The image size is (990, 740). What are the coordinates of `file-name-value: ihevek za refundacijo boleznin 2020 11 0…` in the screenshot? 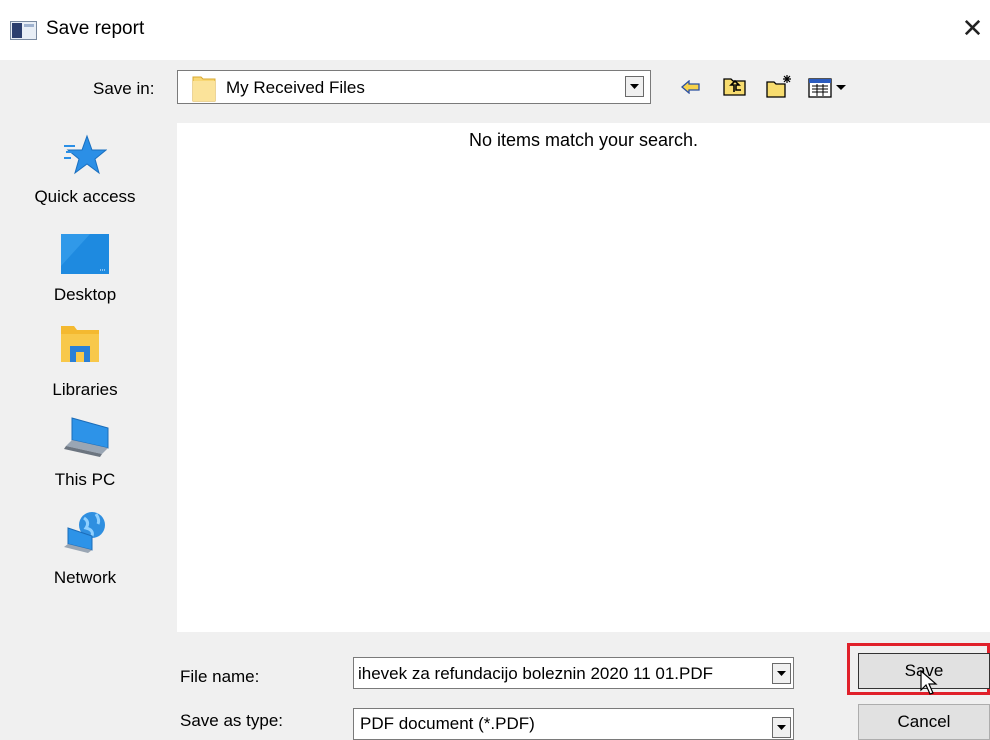 It's located at (536, 673).